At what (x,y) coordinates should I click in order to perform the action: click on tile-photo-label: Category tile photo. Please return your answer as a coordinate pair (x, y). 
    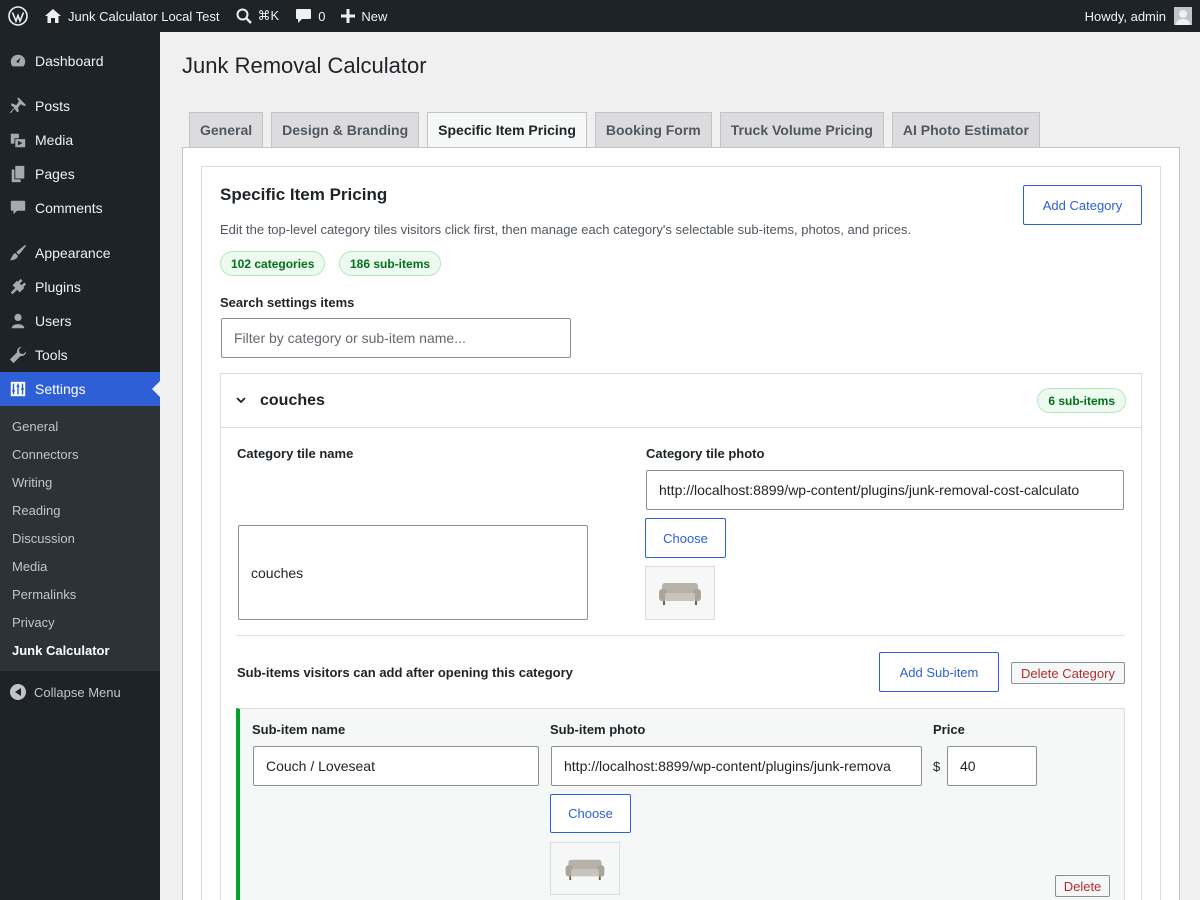
    Looking at the image, I should click on (705, 453).